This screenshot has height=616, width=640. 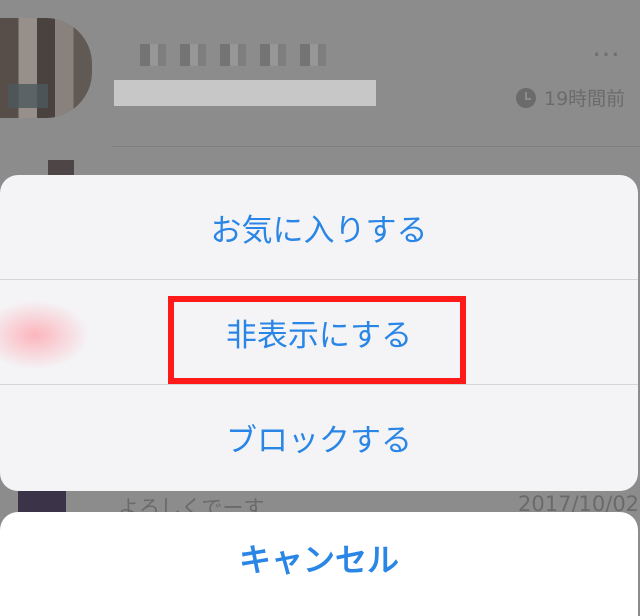 I want to click on pixelated-username, so click(x=240, y=55).